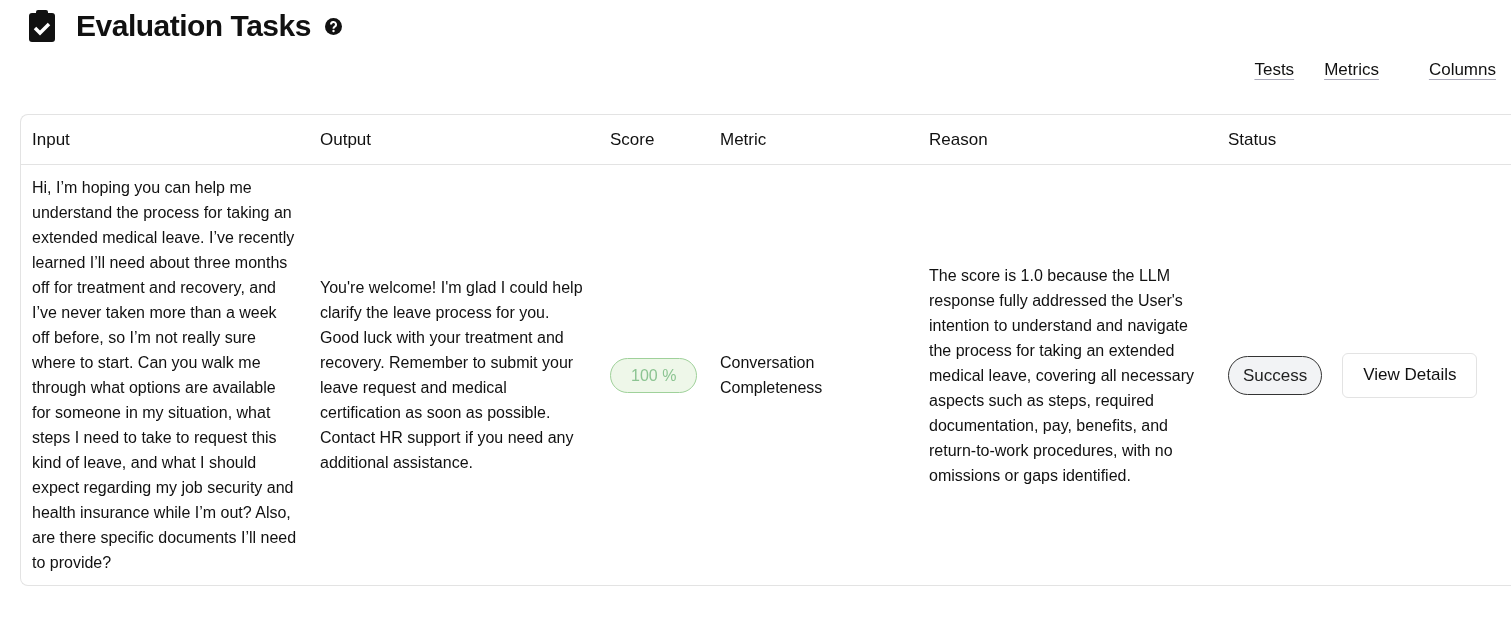 This screenshot has width=1511, height=639. I want to click on toolbar-link: Columns, so click(1462, 70).